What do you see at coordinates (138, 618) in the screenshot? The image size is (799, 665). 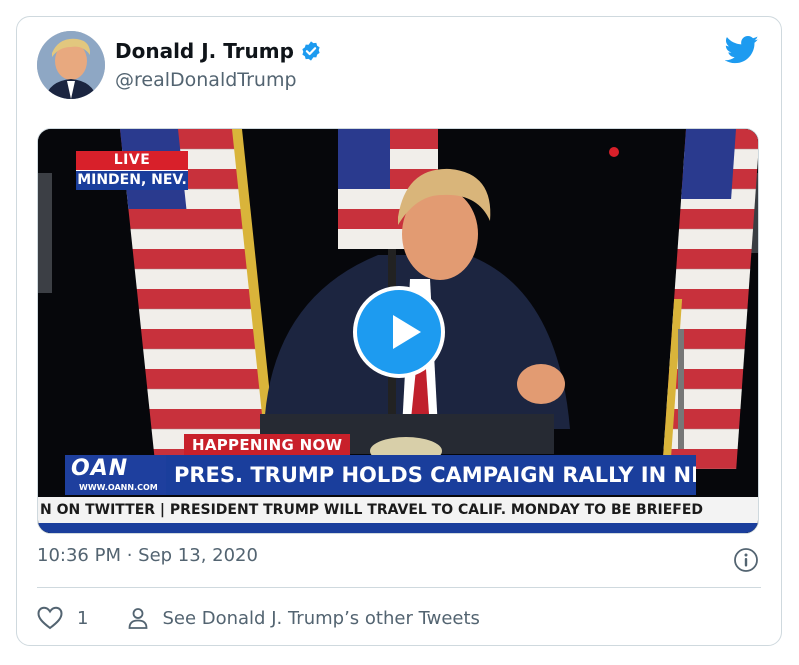 I see `person-icon` at bounding box center [138, 618].